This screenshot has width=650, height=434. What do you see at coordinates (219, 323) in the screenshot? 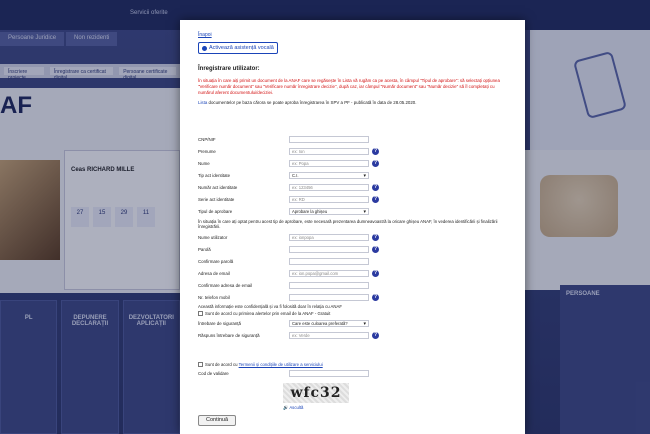
I see `field-label: Întrebare de siguranță` at bounding box center [219, 323].